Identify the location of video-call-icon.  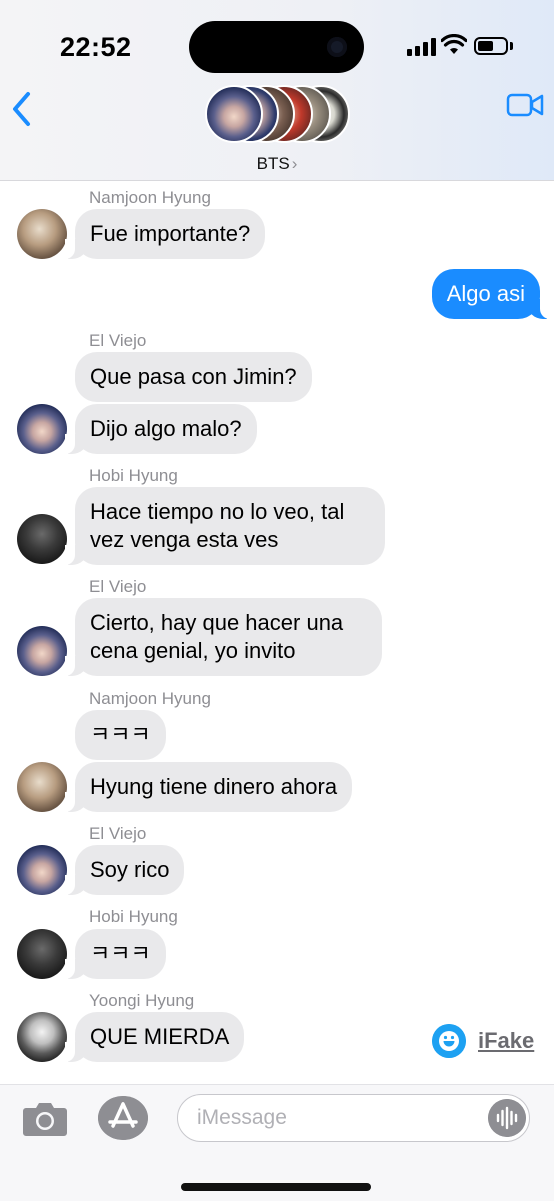
(525, 105).